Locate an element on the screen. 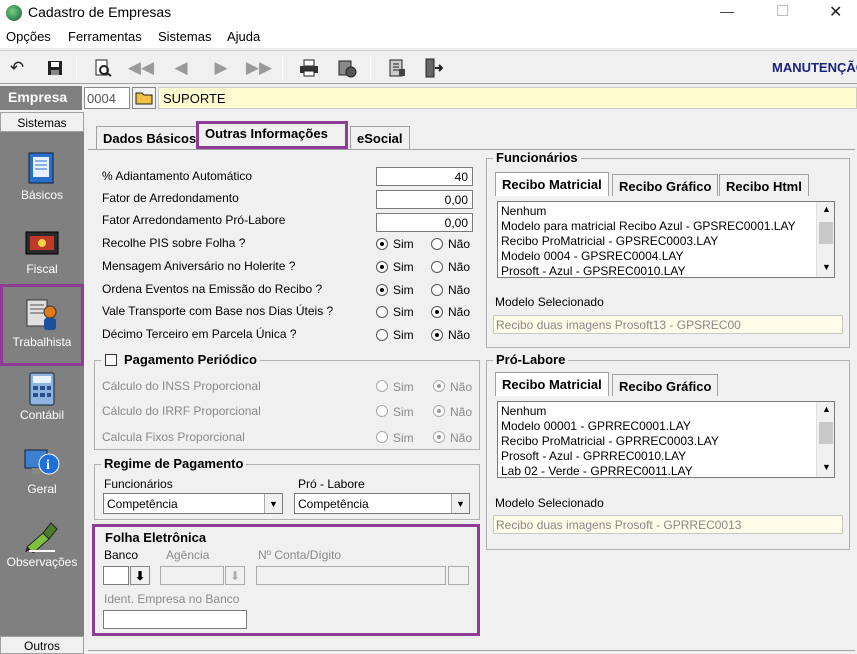 The width and height of the screenshot is (857, 654). agencia-input is located at coordinates (192, 575).